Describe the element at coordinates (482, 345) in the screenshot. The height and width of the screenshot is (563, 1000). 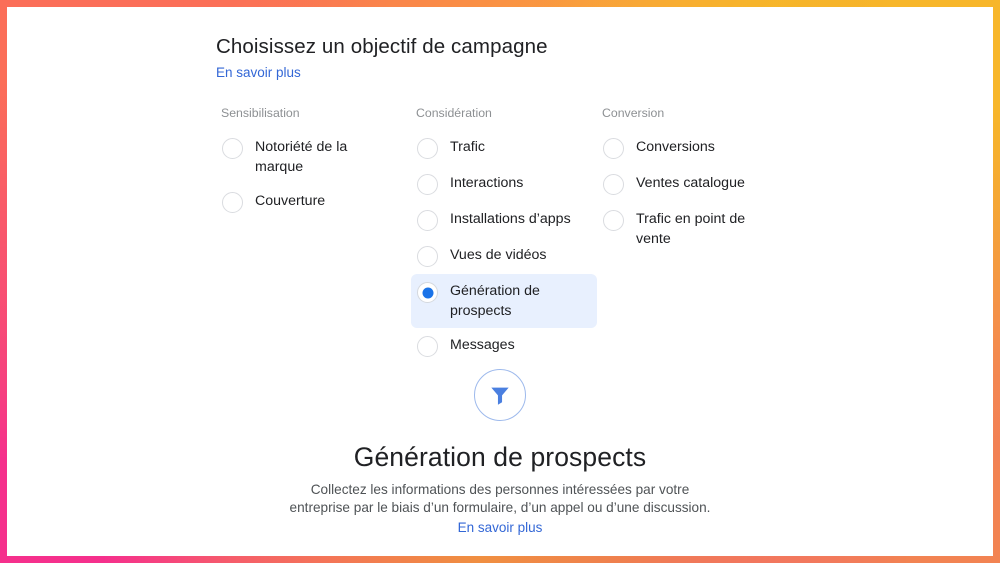
I see `objective-option-label: Messages` at that location.